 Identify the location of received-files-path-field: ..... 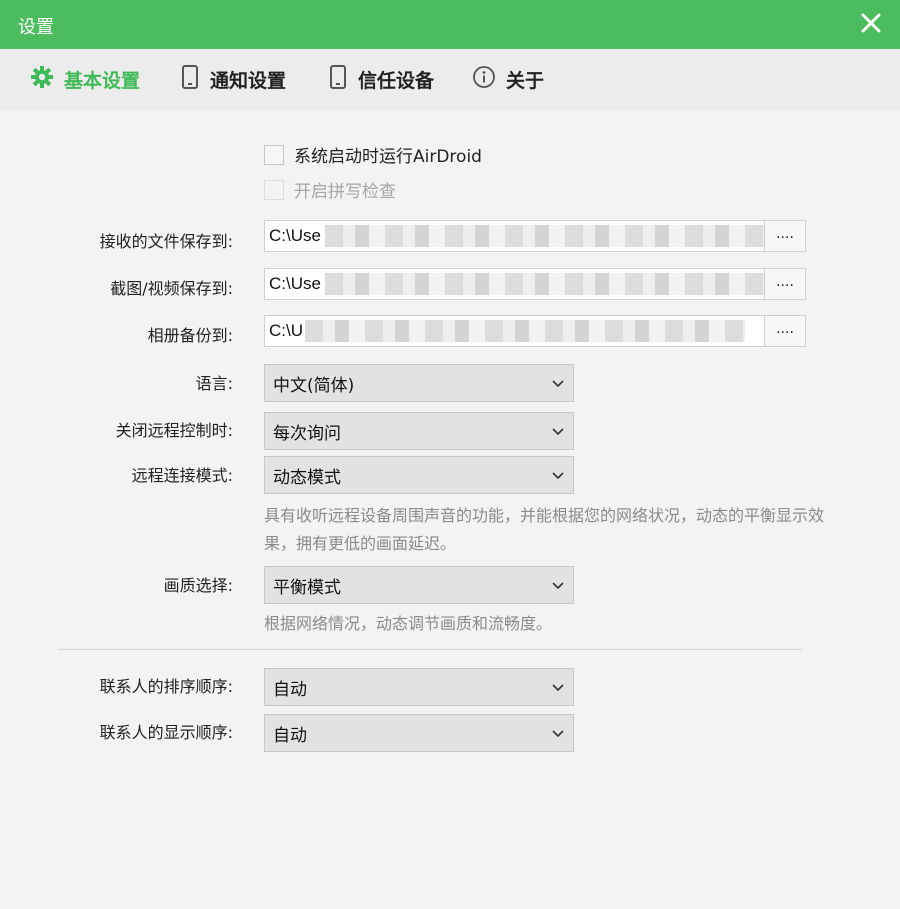
(535, 236).